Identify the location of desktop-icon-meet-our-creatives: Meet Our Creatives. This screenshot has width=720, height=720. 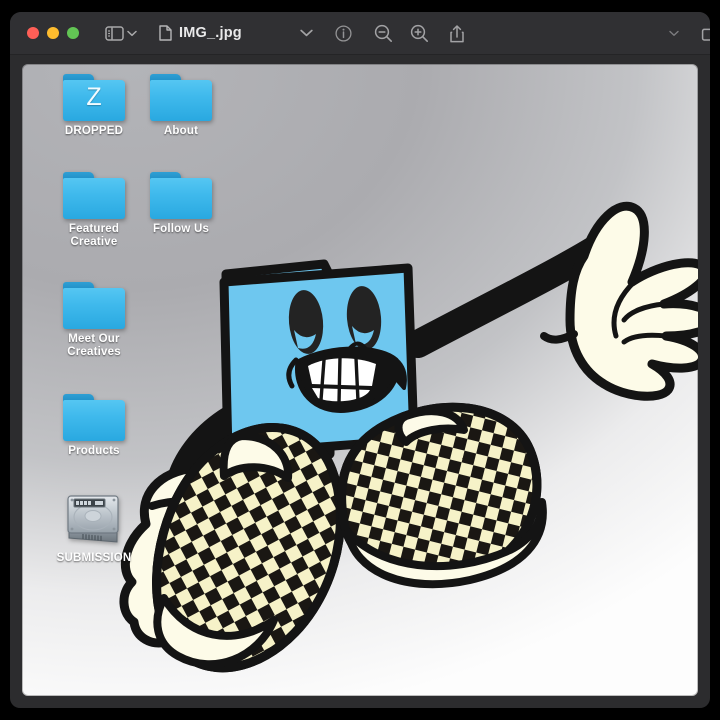
(94, 320).